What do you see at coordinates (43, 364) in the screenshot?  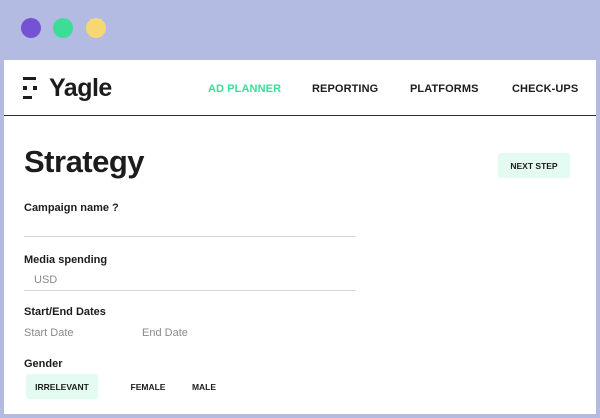 I see `gender-label: Gender` at bounding box center [43, 364].